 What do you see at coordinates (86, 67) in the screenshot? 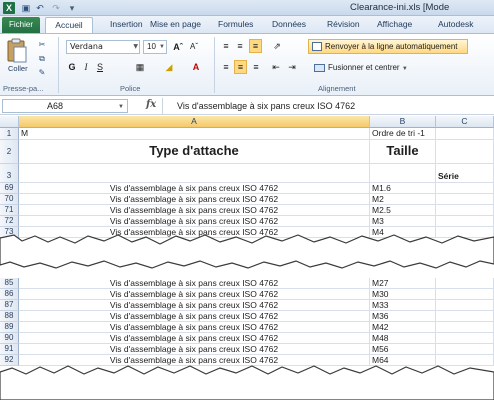
I see `italic-button: I` at bounding box center [86, 67].